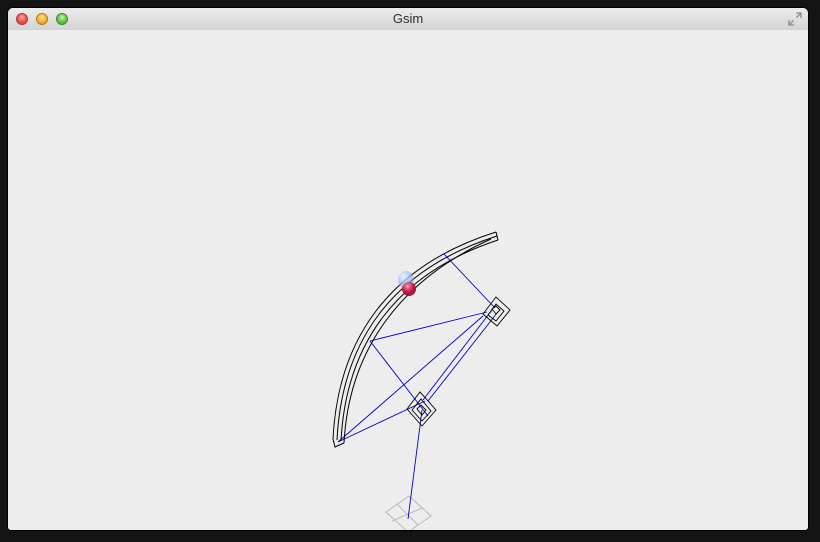 This screenshot has width=820, height=542. I want to click on title-bar: Gsim, so click(408, 19).